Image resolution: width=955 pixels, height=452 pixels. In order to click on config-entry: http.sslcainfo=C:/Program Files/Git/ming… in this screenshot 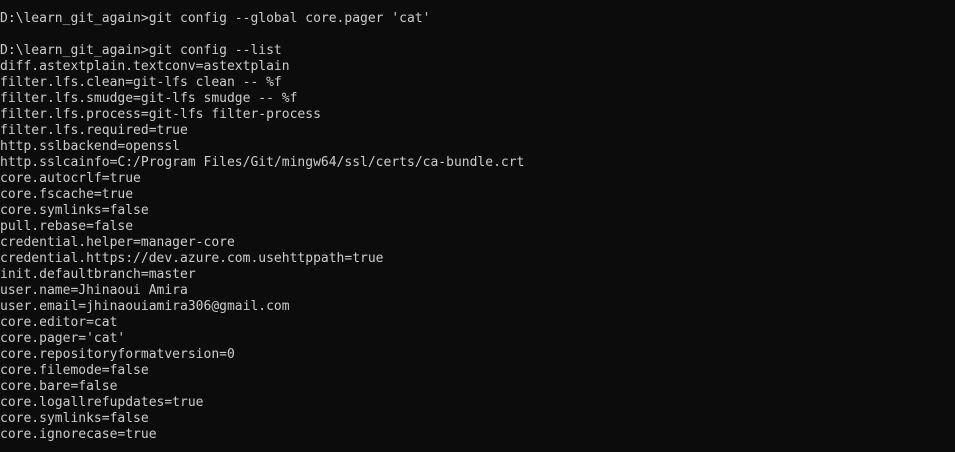, I will do `click(262, 162)`.